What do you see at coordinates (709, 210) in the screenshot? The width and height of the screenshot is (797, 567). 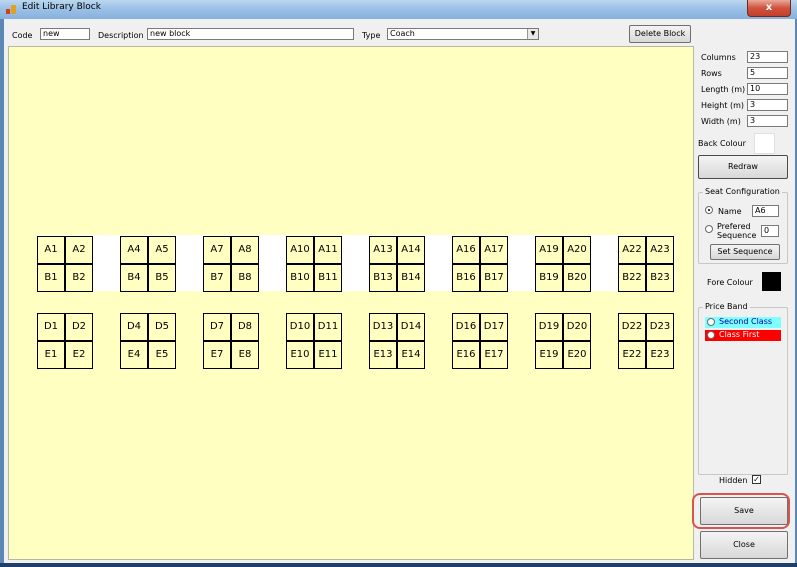 I see `name-radio` at bounding box center [709, 210].